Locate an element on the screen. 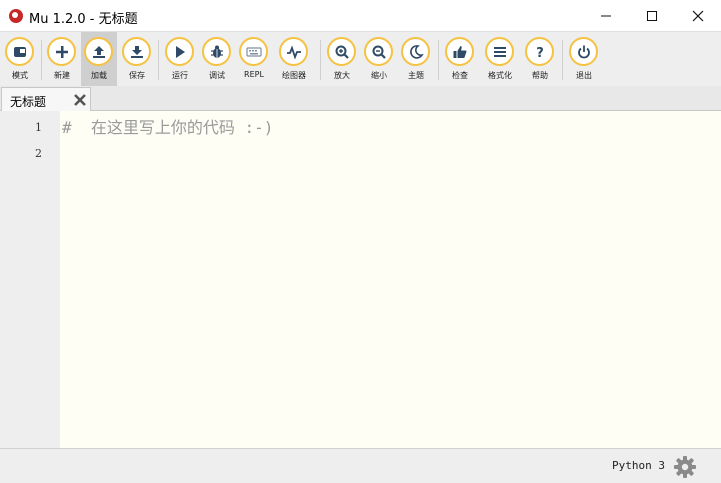 The height and width of the screenshot is (483, 721). help-button: ? 帮助 is located at coordinates (540, 59).